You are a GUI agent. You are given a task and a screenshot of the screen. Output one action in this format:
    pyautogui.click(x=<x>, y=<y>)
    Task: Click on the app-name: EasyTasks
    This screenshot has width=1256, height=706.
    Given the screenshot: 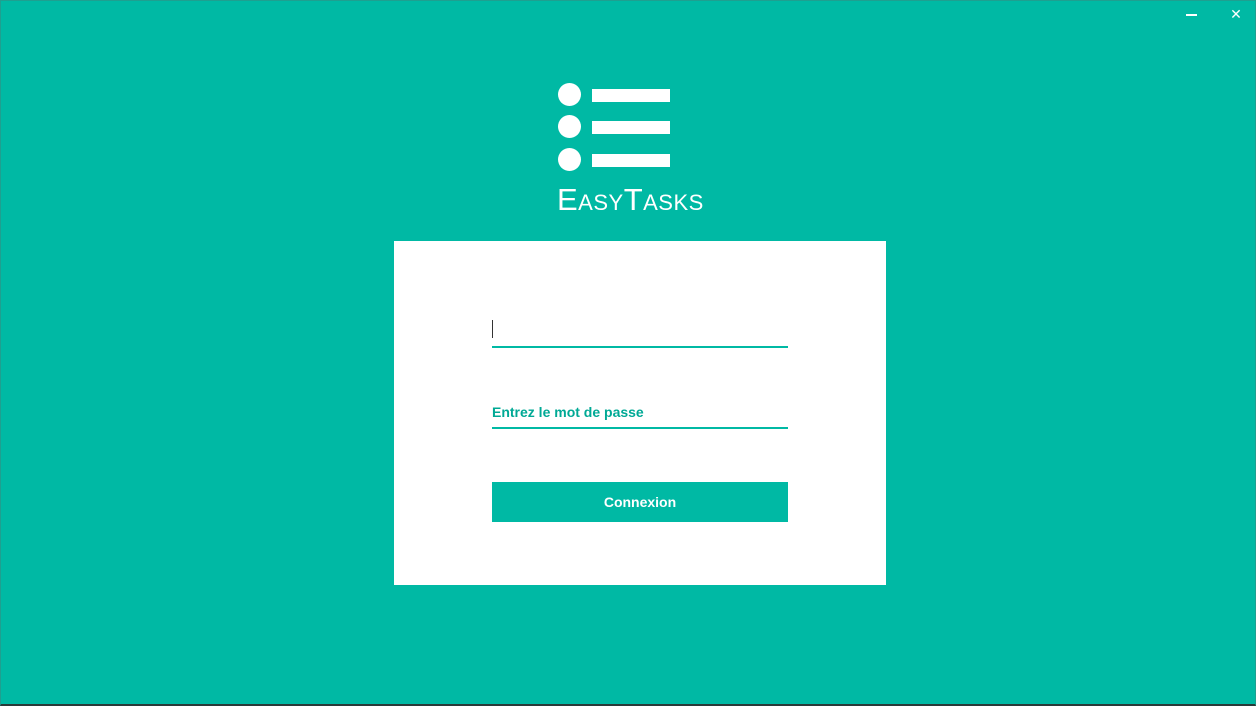 What is the action you would take?
    pyautogui.click(x=630, y=199)
    